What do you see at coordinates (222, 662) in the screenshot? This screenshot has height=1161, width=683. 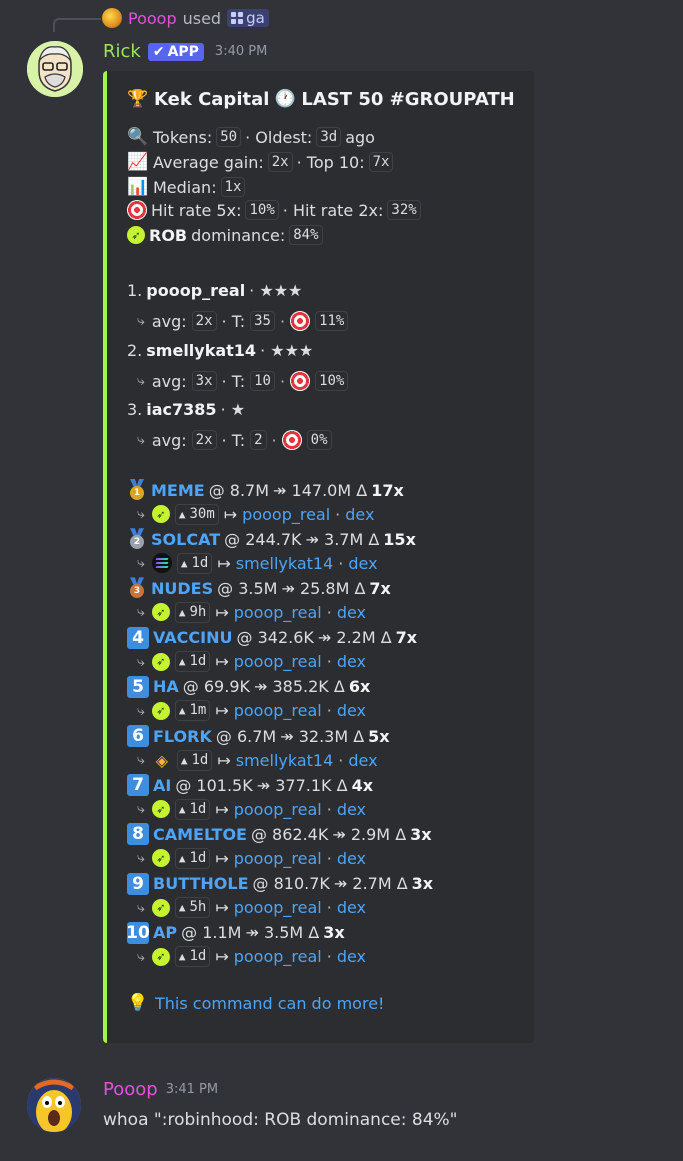 I see `maps-to-icon: ↦` at bounding box center [222, 662].